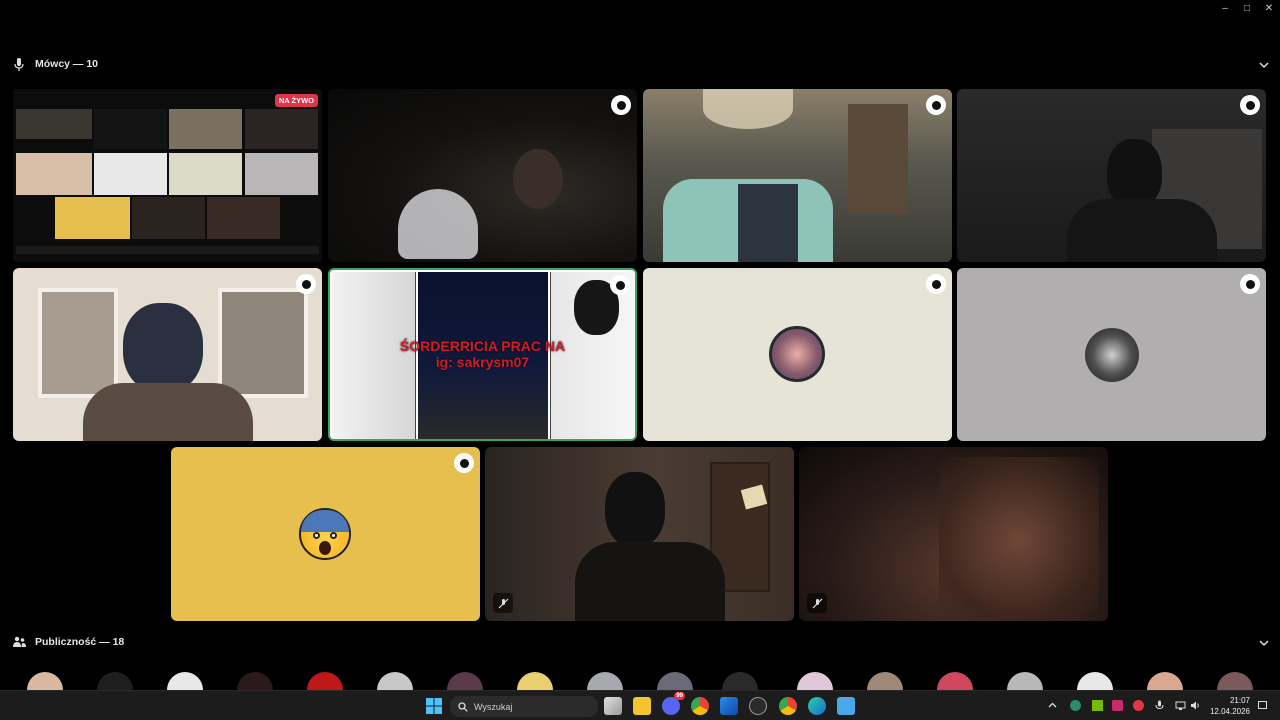 Image resolution: width=1280 pixels, height=720 pixels. Describe the element at coordinates (700, 706) in the screenshot. I see `chrome-icon` at that location.